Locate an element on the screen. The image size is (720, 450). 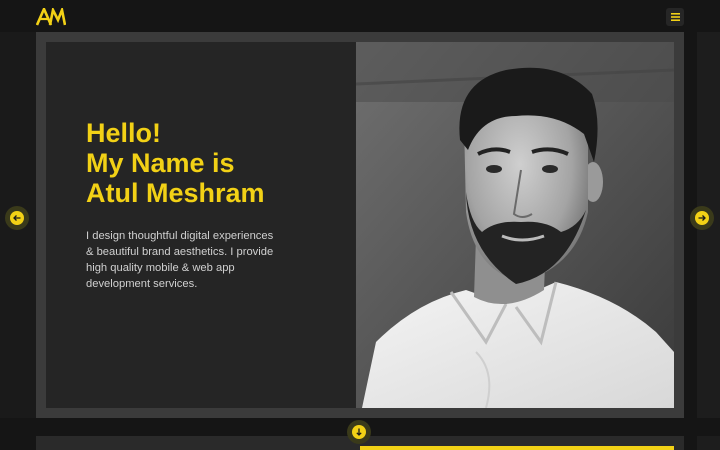
arrow-left-icon is located at coordinates (17, 218).